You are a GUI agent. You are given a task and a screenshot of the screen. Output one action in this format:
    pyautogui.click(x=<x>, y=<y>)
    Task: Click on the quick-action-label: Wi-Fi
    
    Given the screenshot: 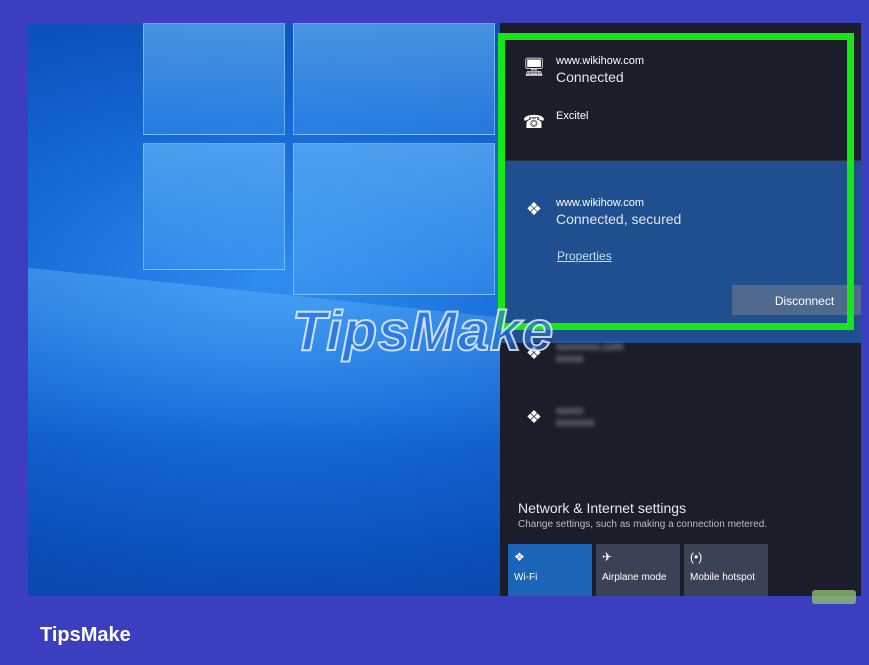 What is the action you would take?
    pyautogui.click(x=526, y=577)
    